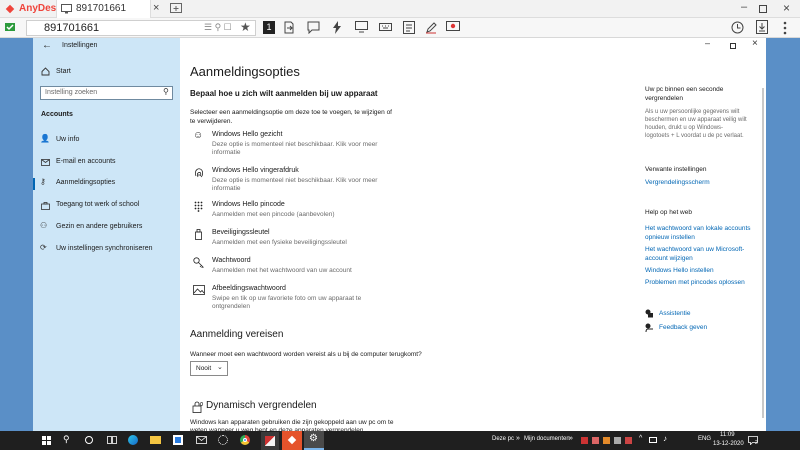 The image size is (800, 450). I want to click on menu-icon, so click(785, 28).